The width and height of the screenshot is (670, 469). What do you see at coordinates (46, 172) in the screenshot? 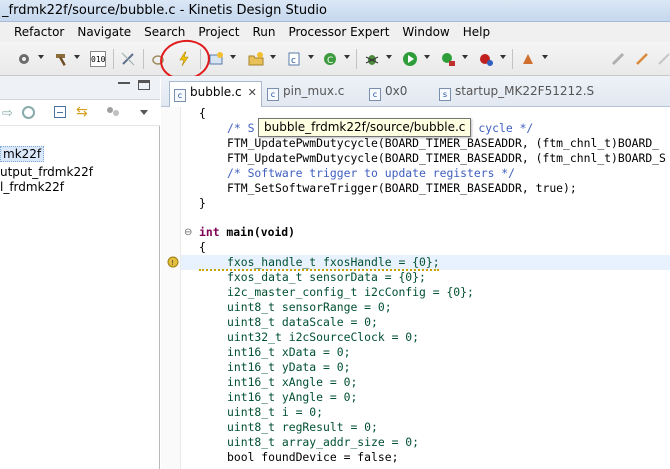
I see `tree-item: utput_frdmk22f` at bounding box center [46, 172].